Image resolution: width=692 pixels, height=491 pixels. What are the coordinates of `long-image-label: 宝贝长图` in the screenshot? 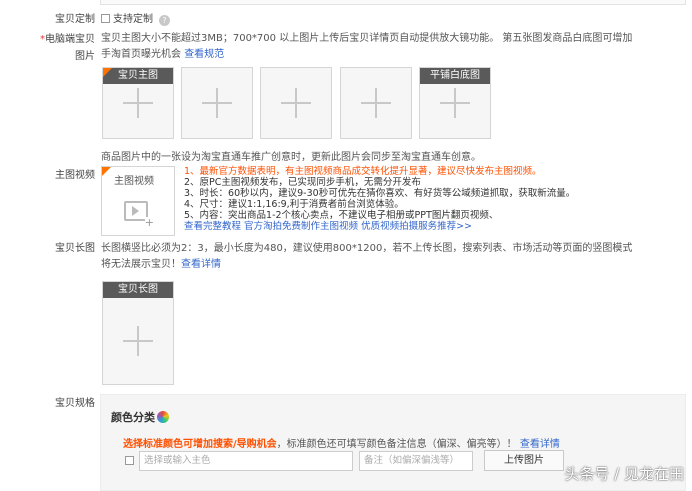 It's located at (75, 248).